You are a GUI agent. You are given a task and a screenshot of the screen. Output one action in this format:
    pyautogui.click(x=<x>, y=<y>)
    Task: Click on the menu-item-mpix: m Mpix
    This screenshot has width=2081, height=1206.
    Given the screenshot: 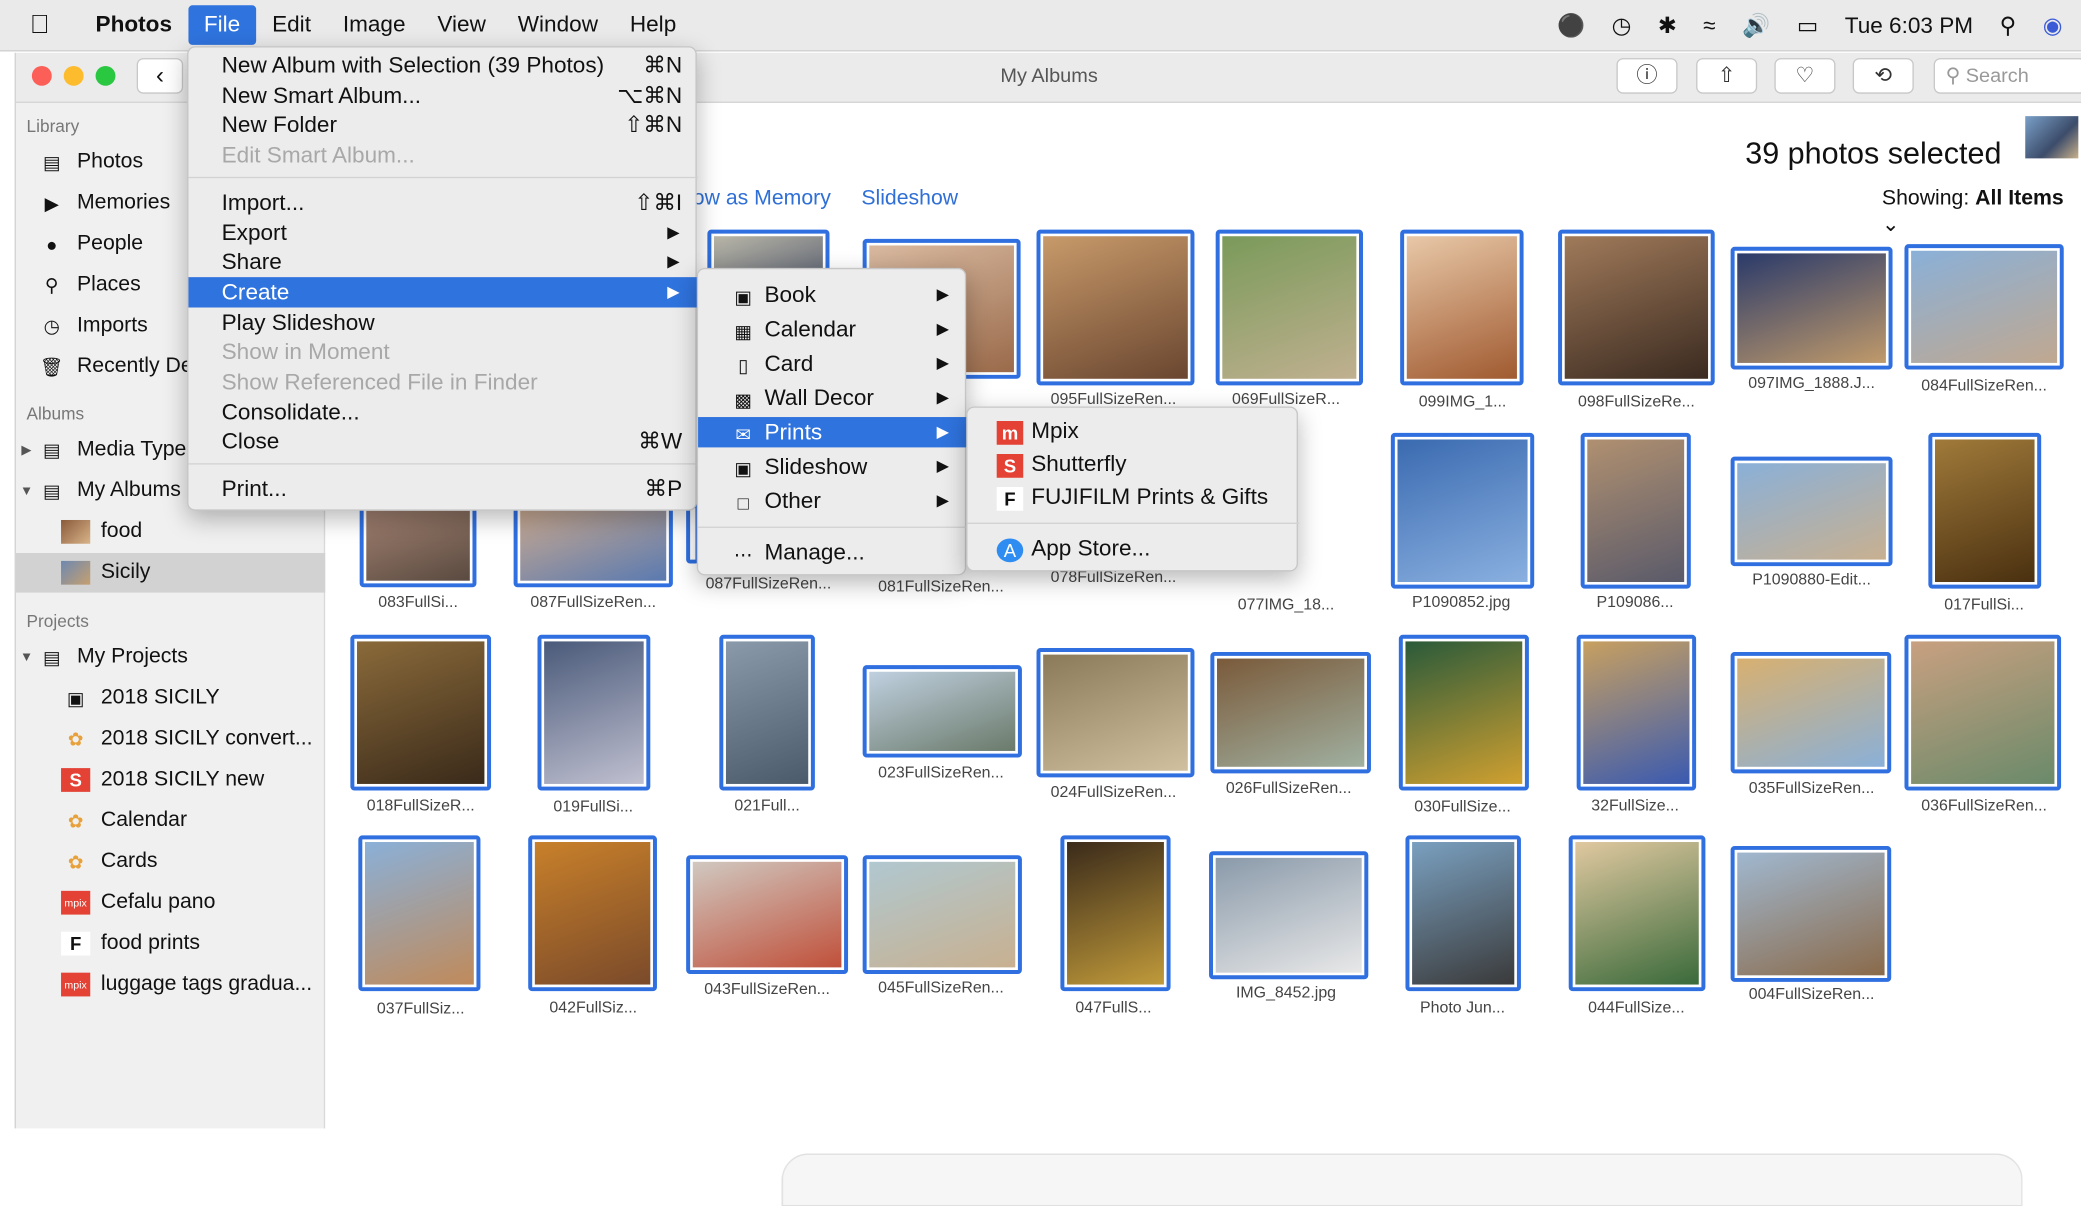 What is the action you would take?
    pyautogui.click(x=1133, y=431)
    